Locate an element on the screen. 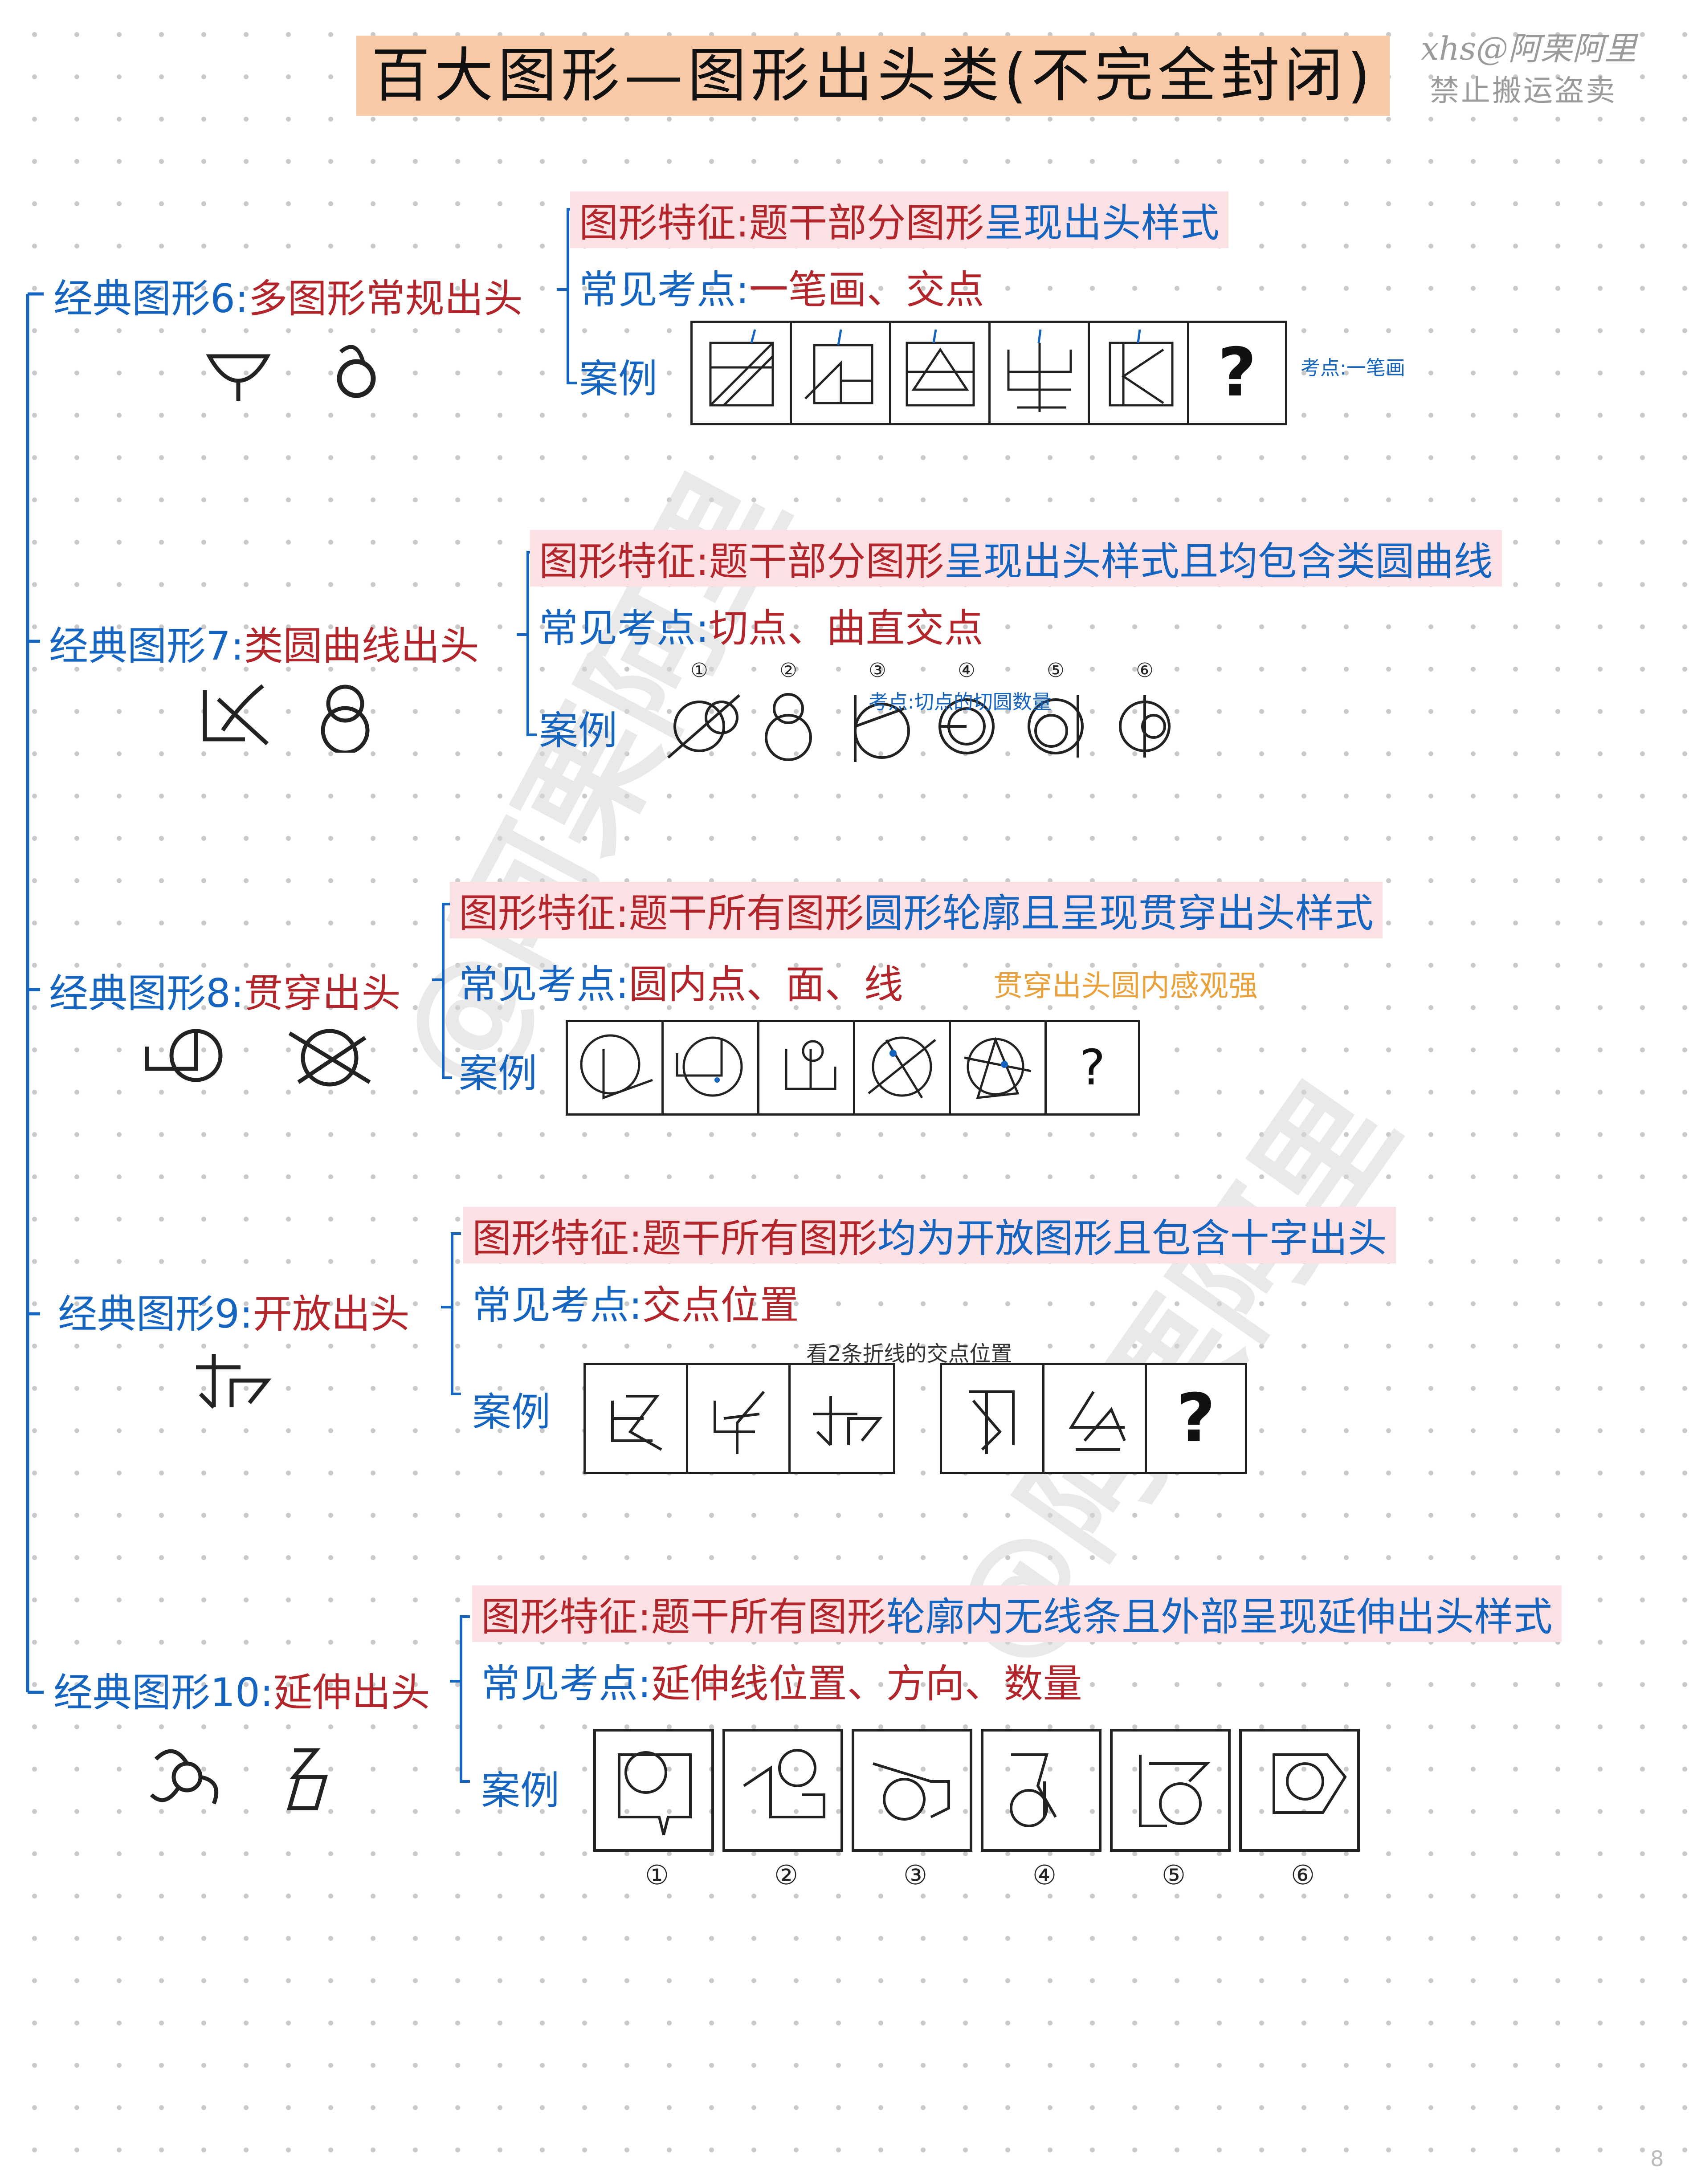 Image resolution: width=1689 pixels, height=2184 pixels. section-9-figure-strip-left is located at coordinates (739, 1418).